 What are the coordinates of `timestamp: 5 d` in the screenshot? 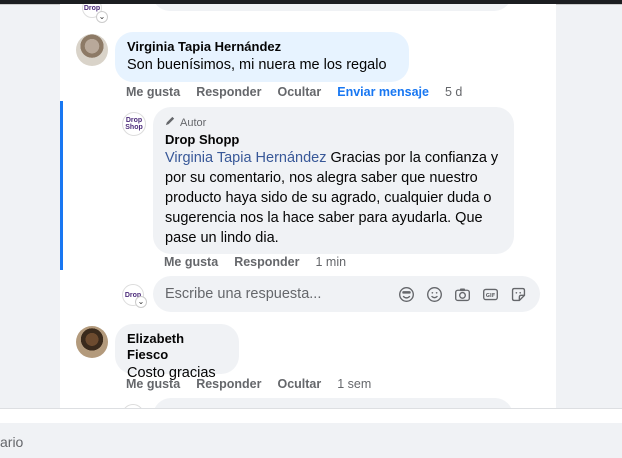 It's located at (453, 92).